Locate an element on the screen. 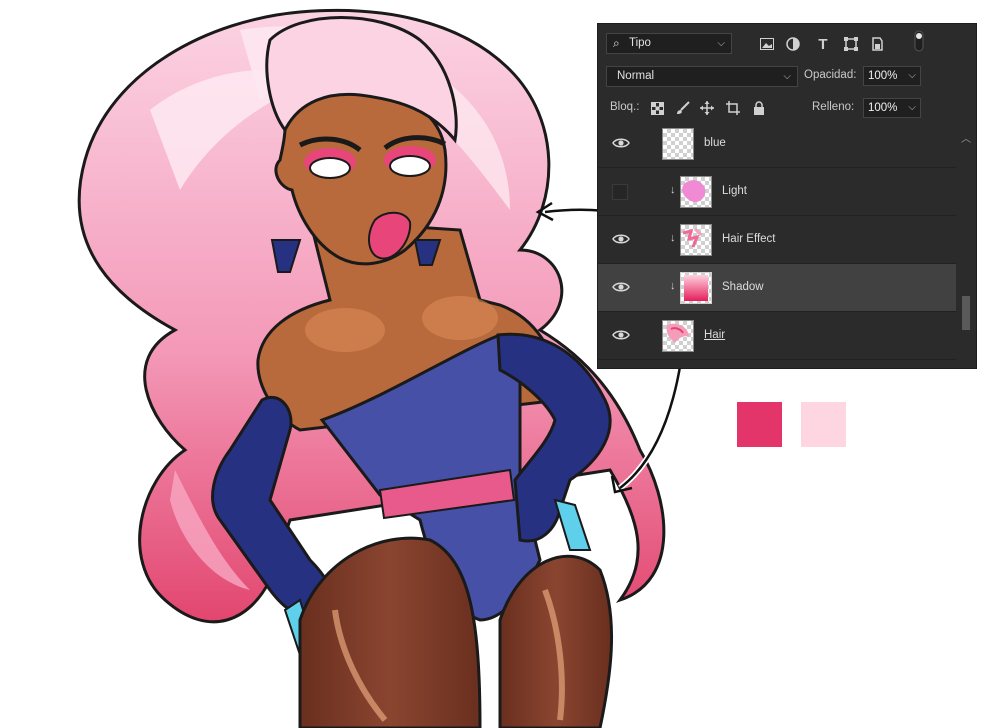 The width and height of the screenshot is (1000, 728). opacity-value: 100% is located at coordinates (883, 76).